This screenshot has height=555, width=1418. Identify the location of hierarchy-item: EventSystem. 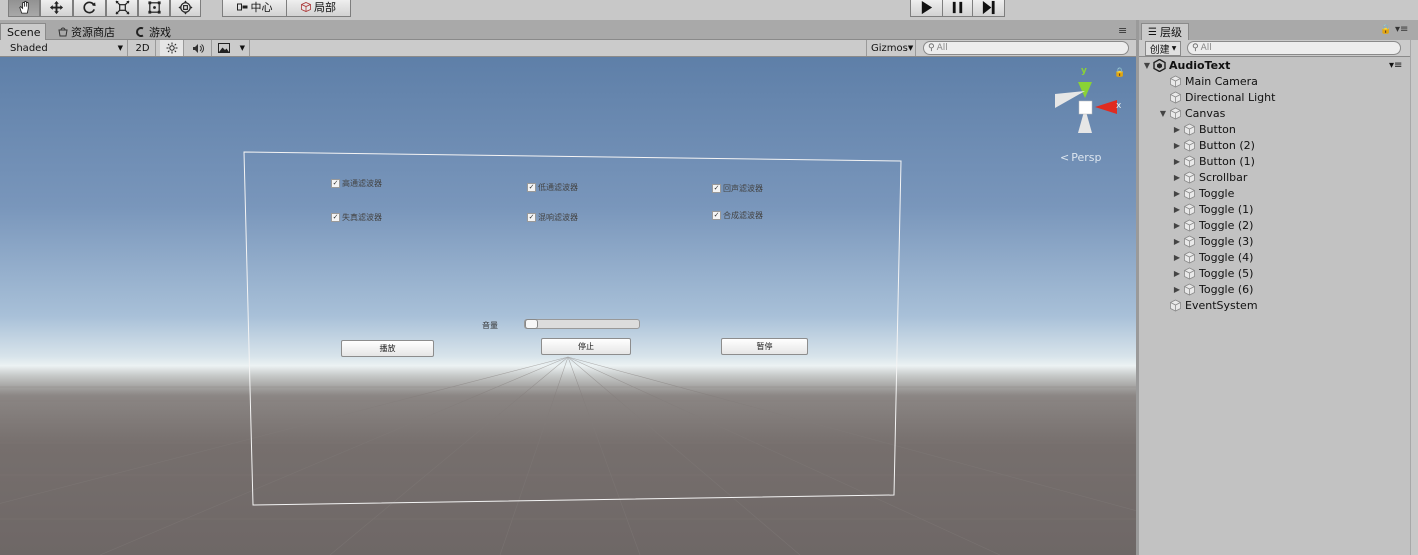
(1207, 305).